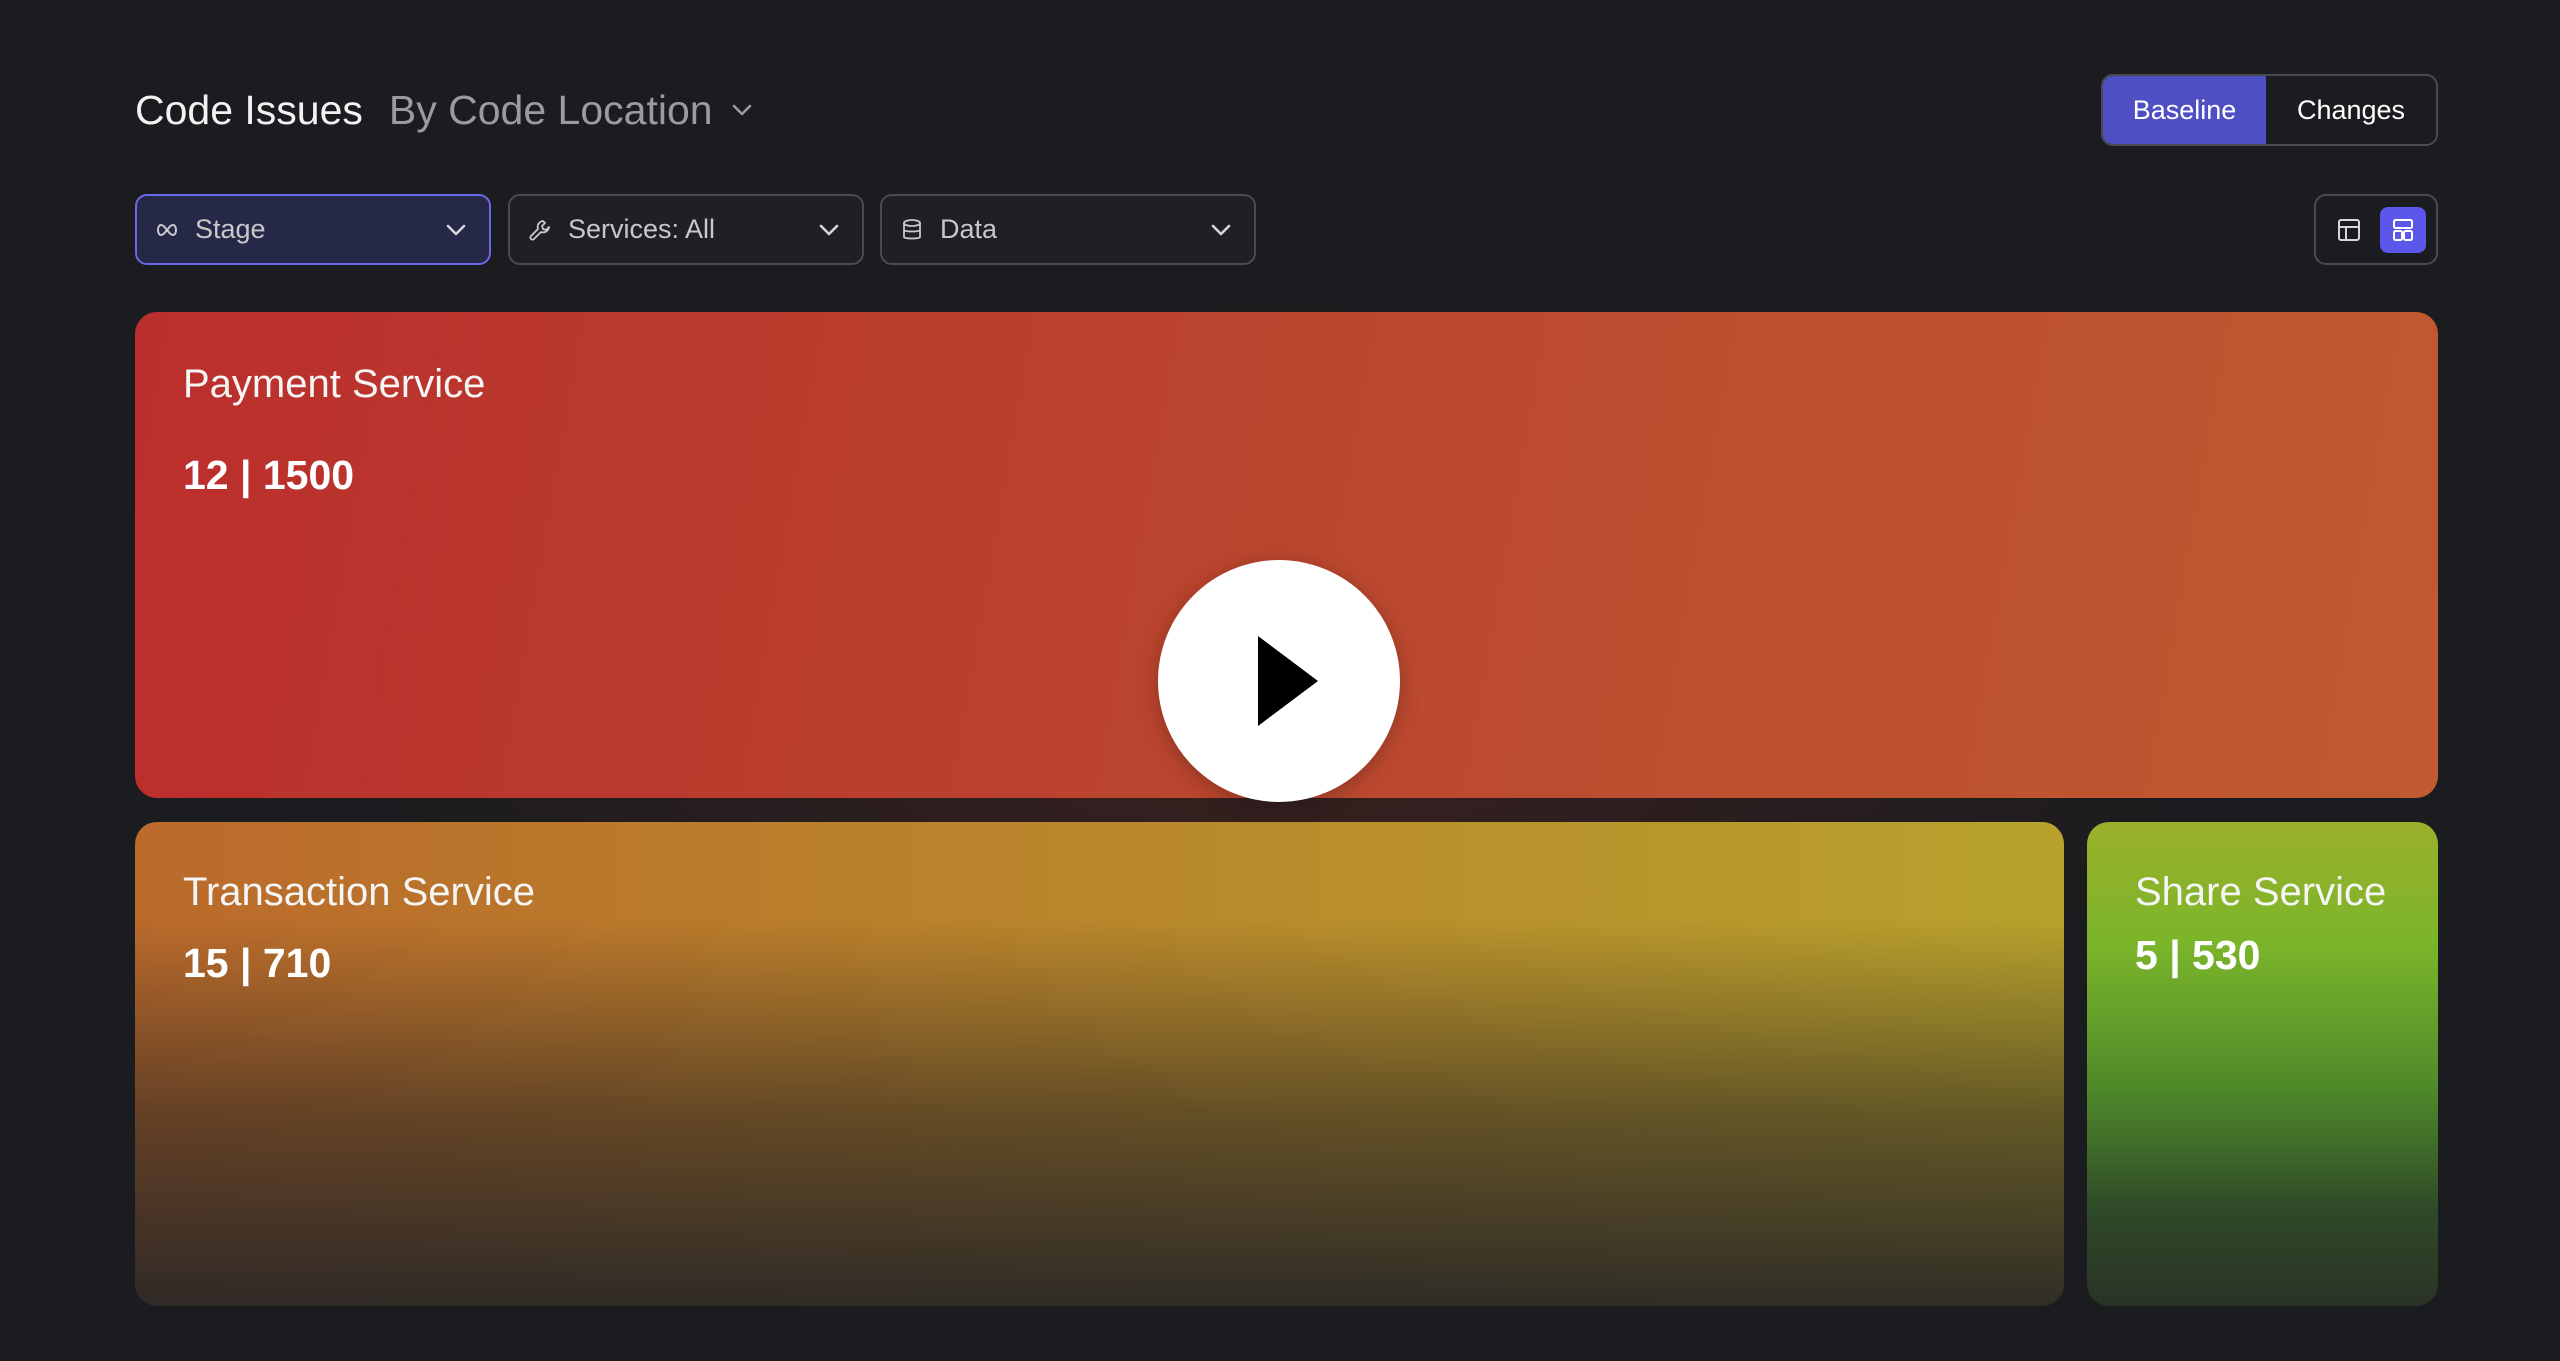  I want to click on services-dropdown: Services: All, so click(686, 229).